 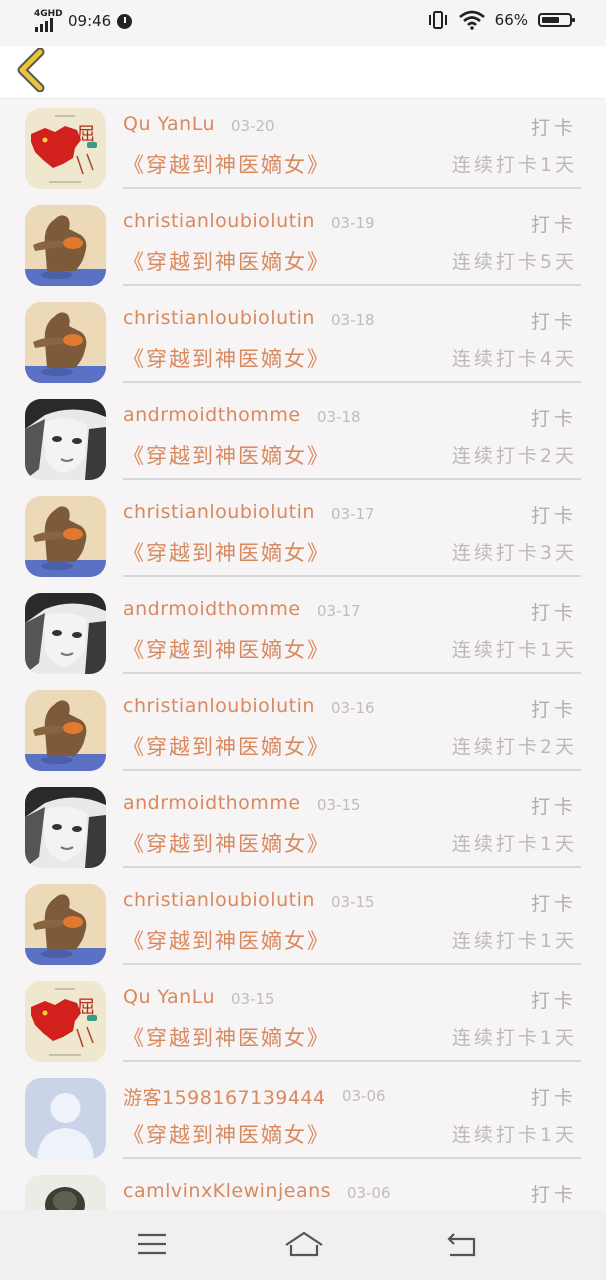 What do you see at coordinates (352, 1017) in the screenshot?
I see `checkin-info: Qu YanLu 03-15 打卡 《穿越到神医嫡女》 连续打卡1天` at bounding box center [352, 1017].